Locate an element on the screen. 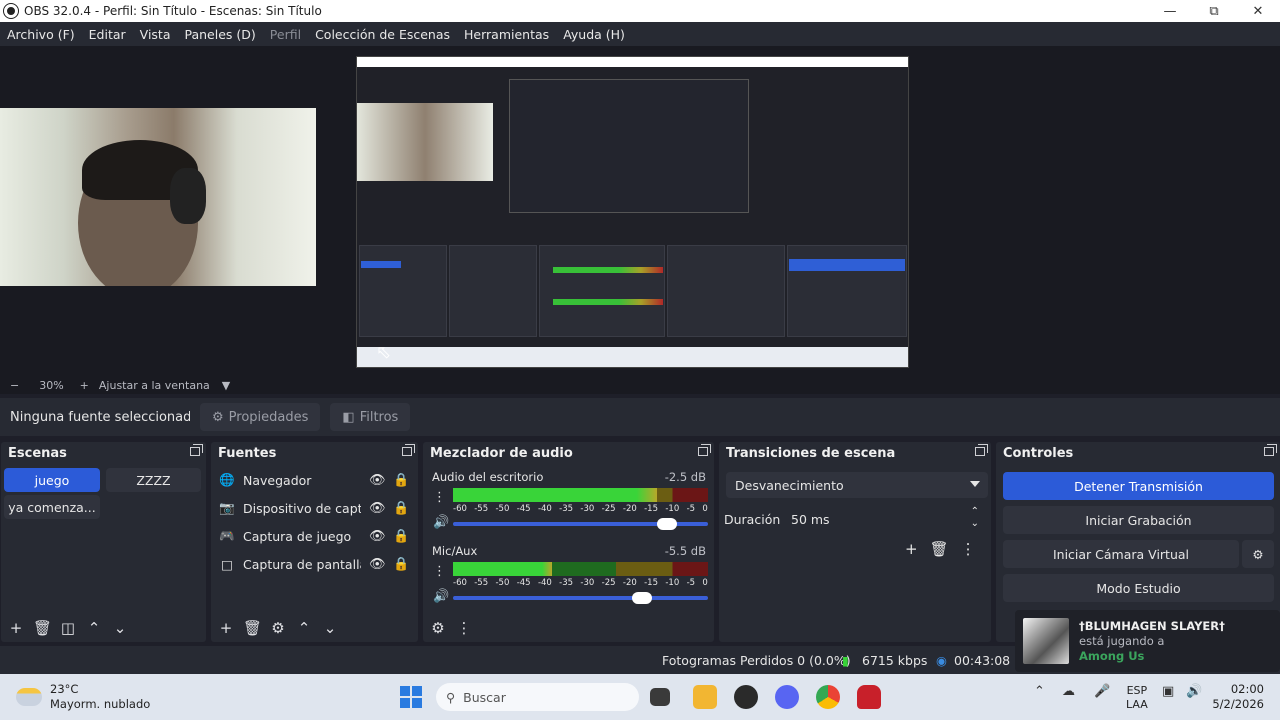 This screenshot has height=720, width=1280. menu-herramientas: Herramientas is located at coordinates (506, 34).